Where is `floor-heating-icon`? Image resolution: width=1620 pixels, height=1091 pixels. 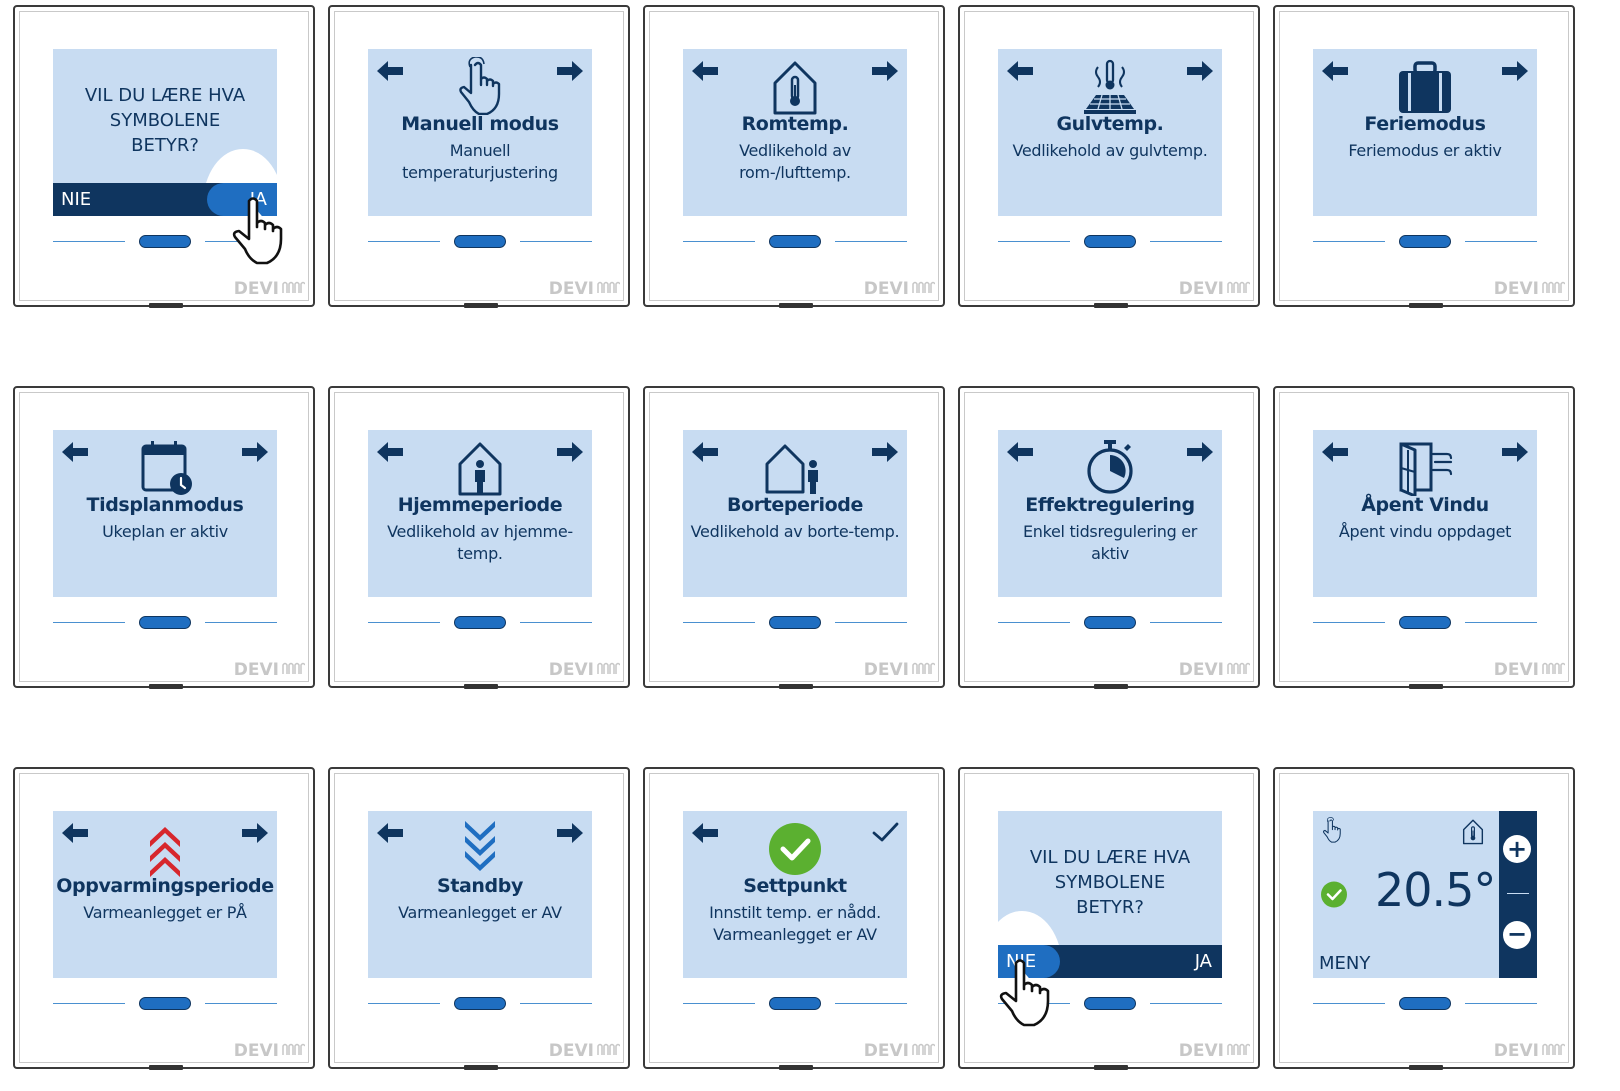
floor-heating-icon is located at coordinates (1110, 86).